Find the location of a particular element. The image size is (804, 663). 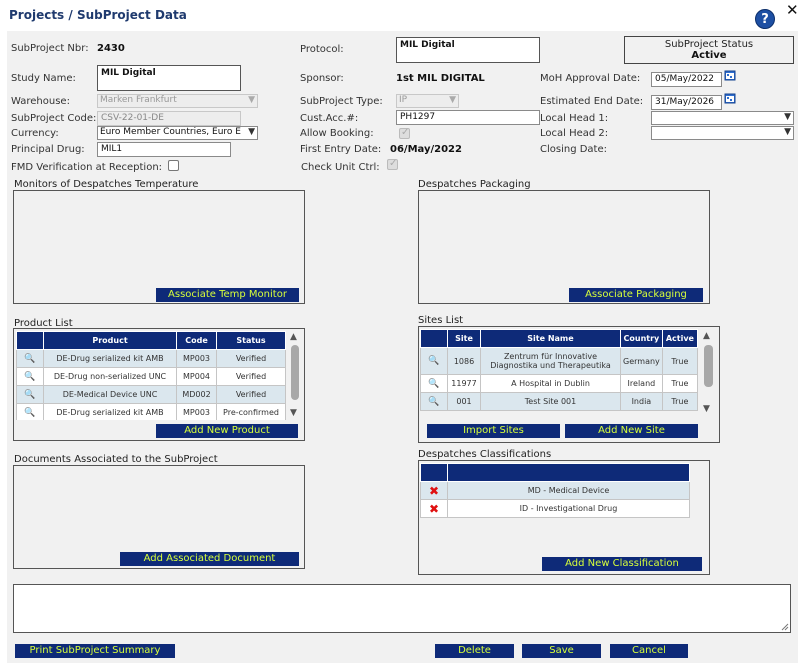

principal-drug-label: Principal Drug: is located at coordinates (48, 149).